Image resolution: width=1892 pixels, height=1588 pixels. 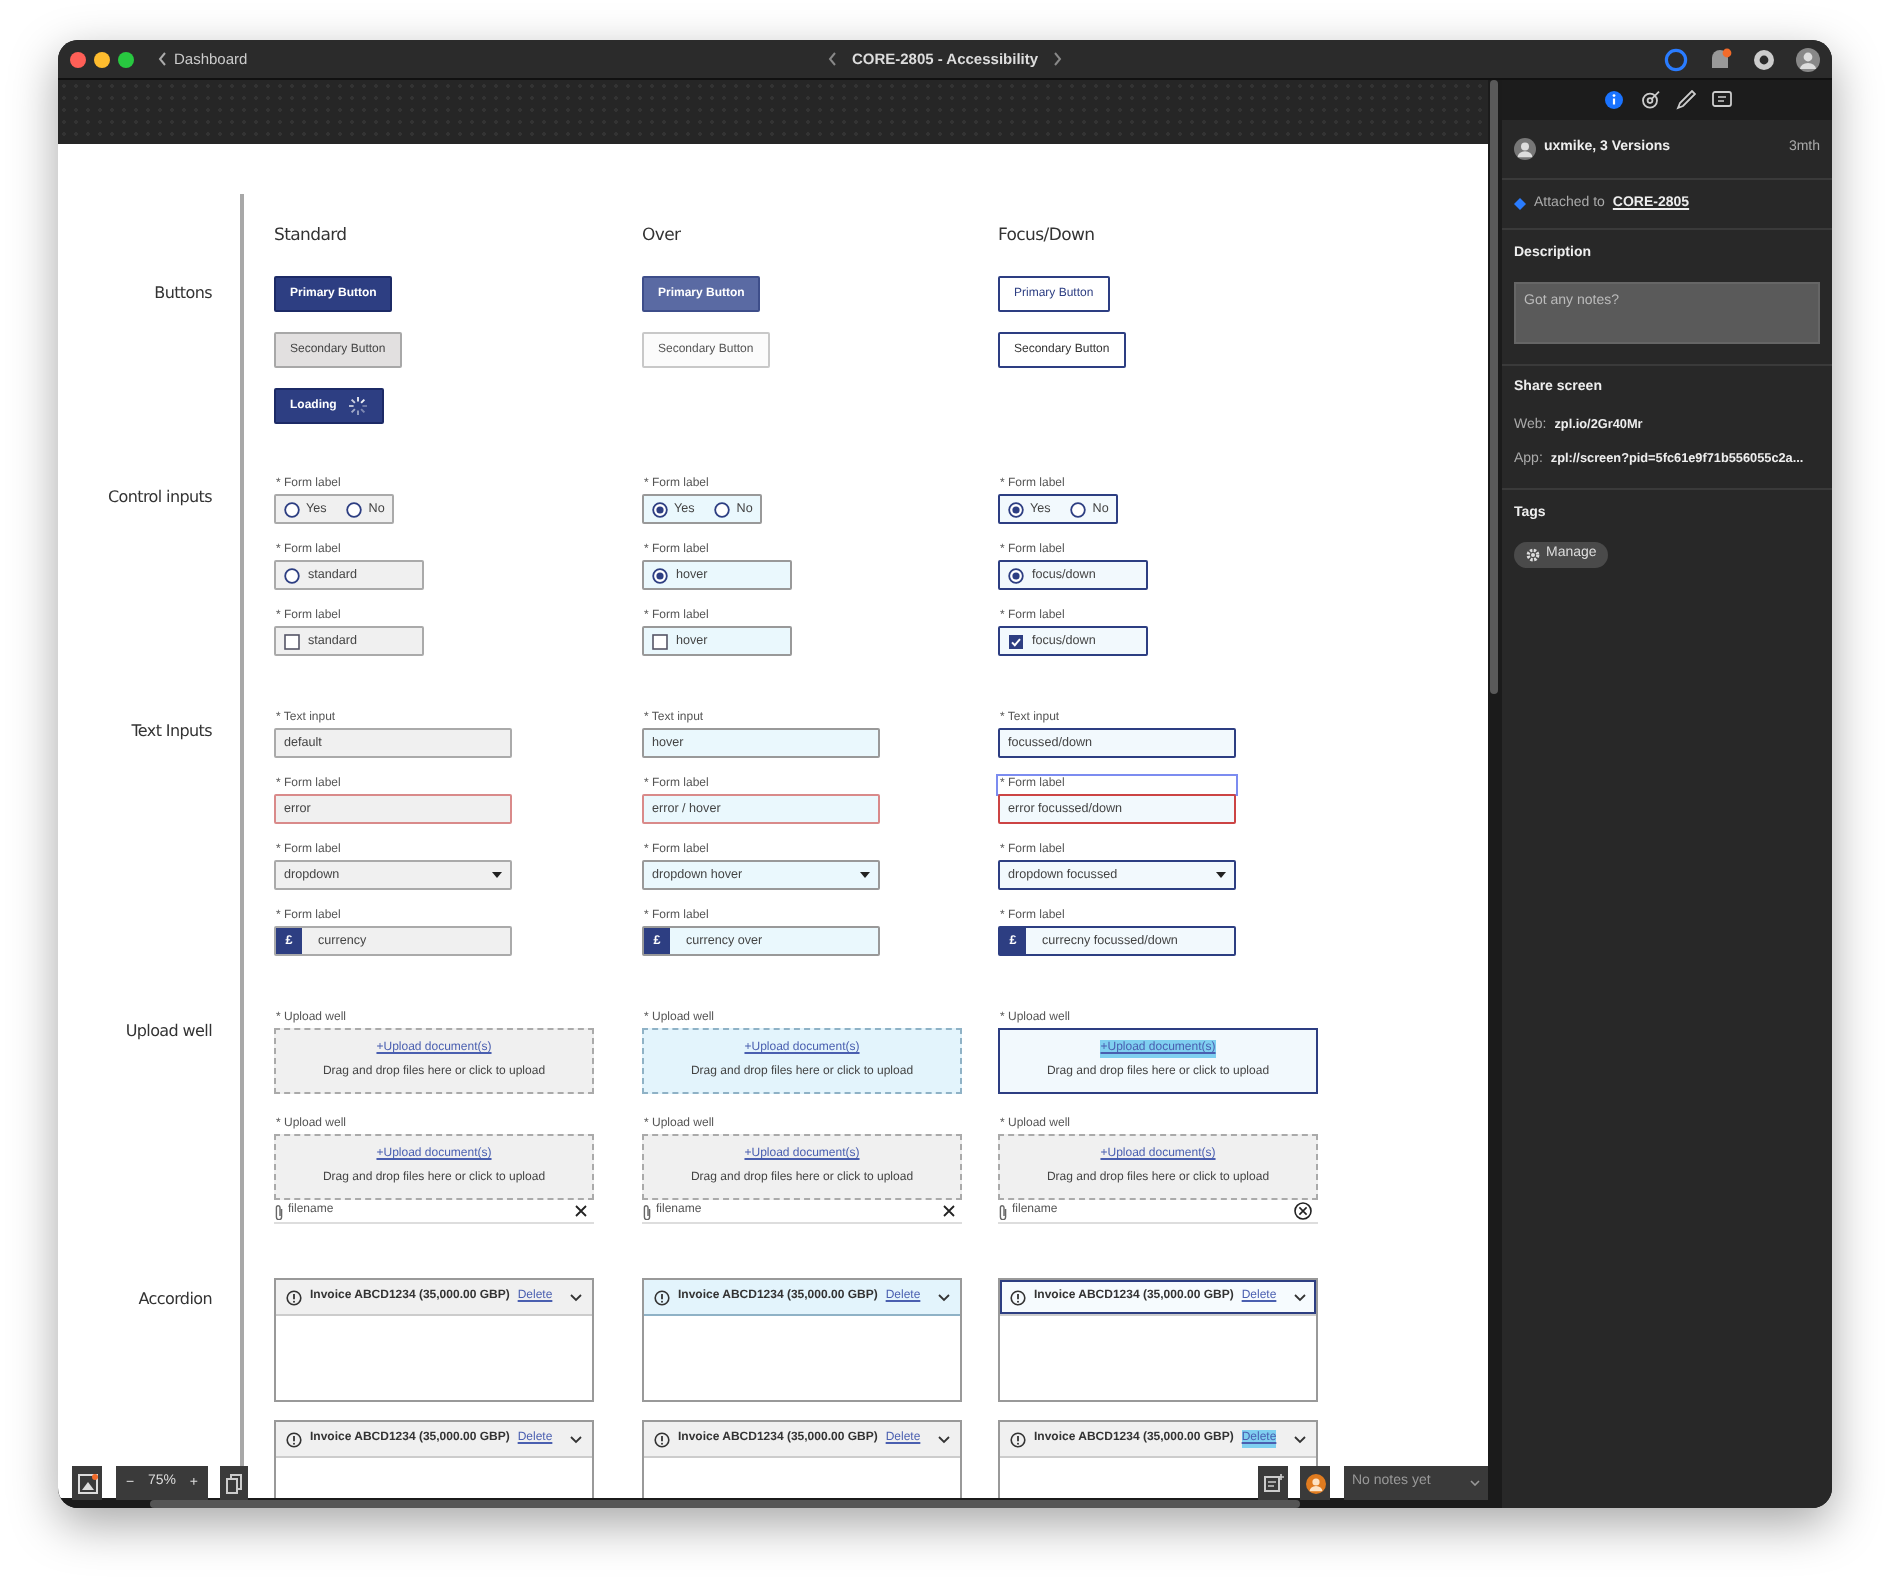 What do you see at coordinates (168, 1031) in the screenshot?
I see `section-label: Upload well` at bounding box center [168, 1031].